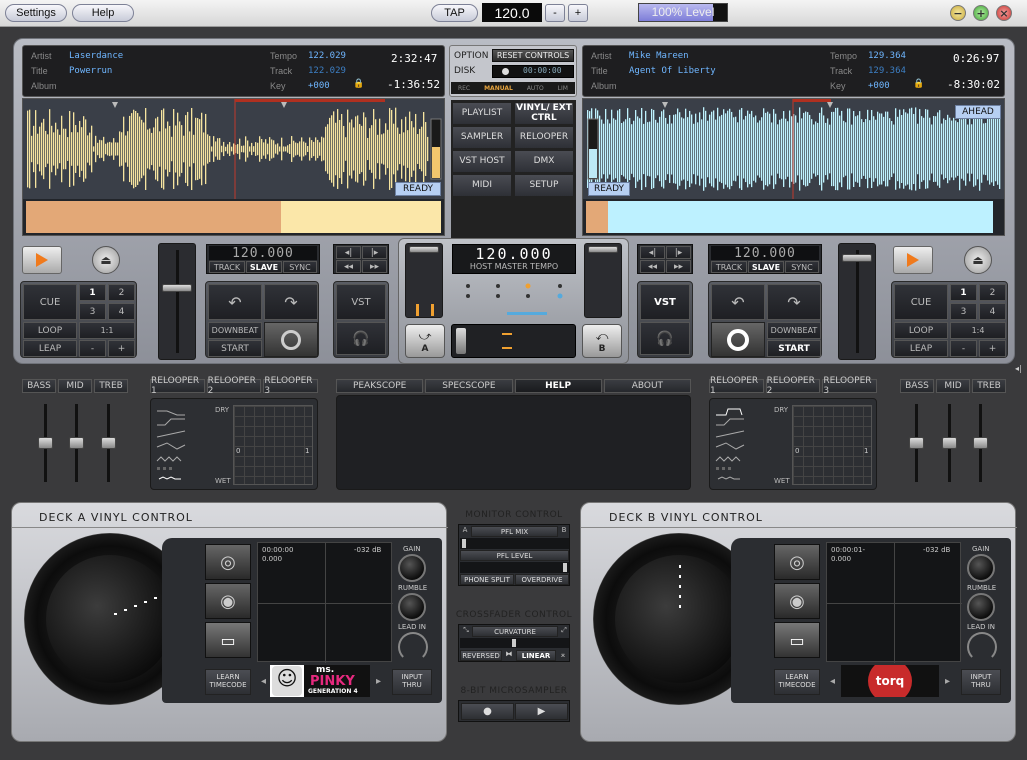 The width and height of the screenshot is (1027, 760). What do you see at coordinates (544, 185) in the screenshot?
I see `setup-button: SETUP` at bounding box center [544, 185].